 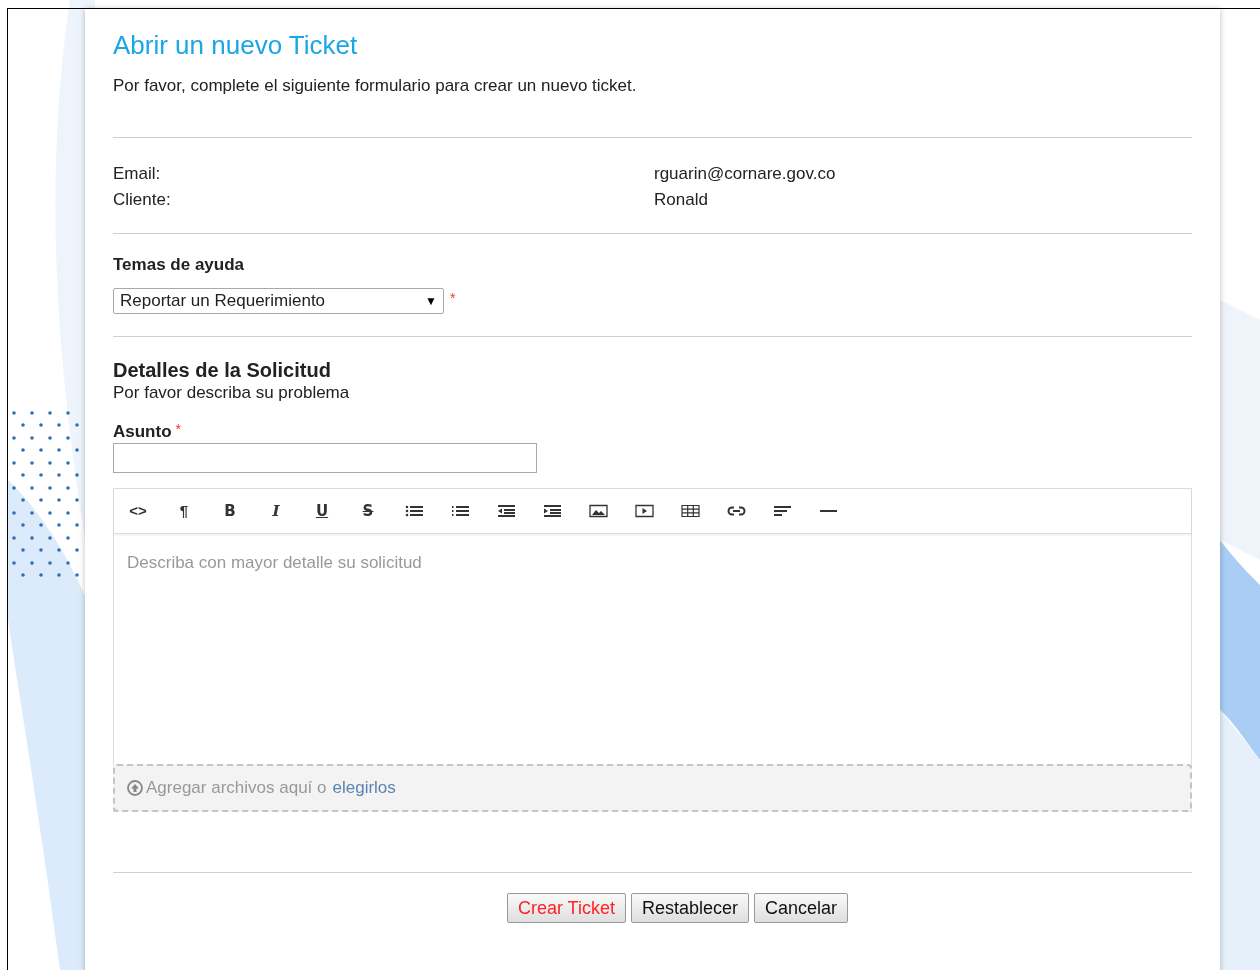 I want to click on align-left-icon, so click(x=782, y=511).